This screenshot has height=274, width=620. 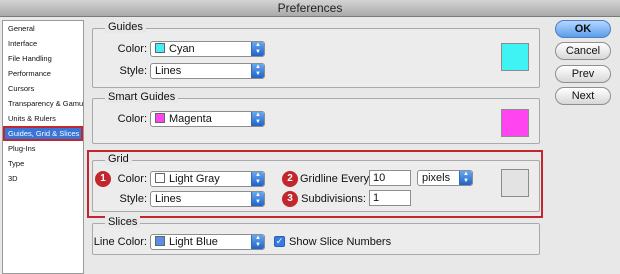 What do you see at coordinates (390, 198) in the screenshot?
I see `subdivisions-input: 1` at bounding box center [390, 198].